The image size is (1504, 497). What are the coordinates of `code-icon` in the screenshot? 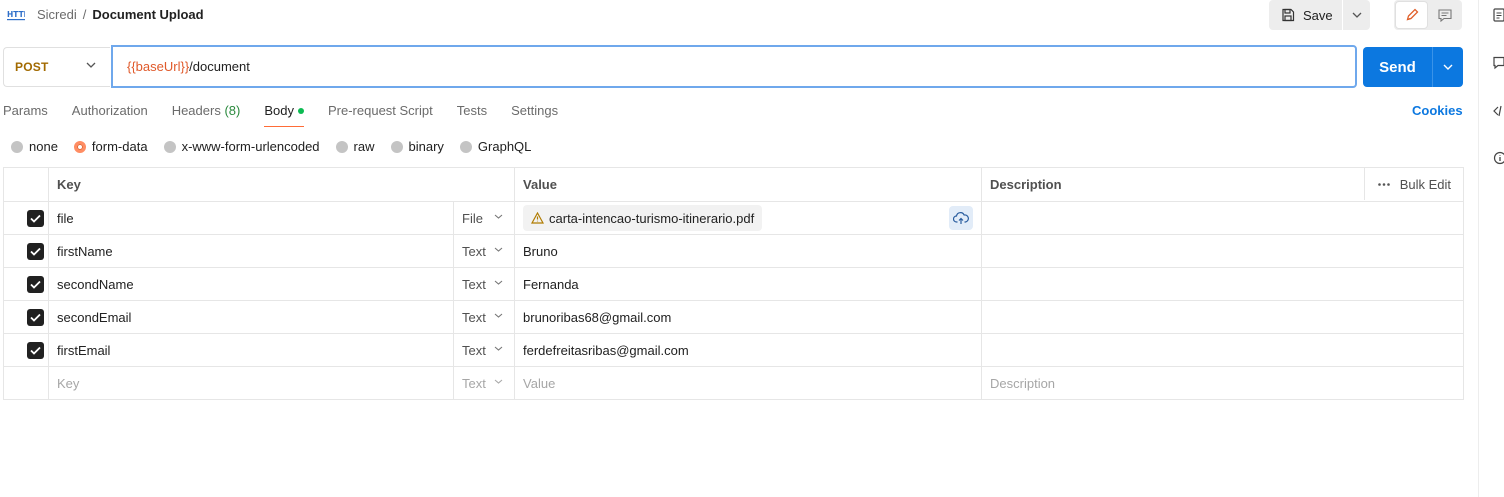 It's located at (1498, 111).